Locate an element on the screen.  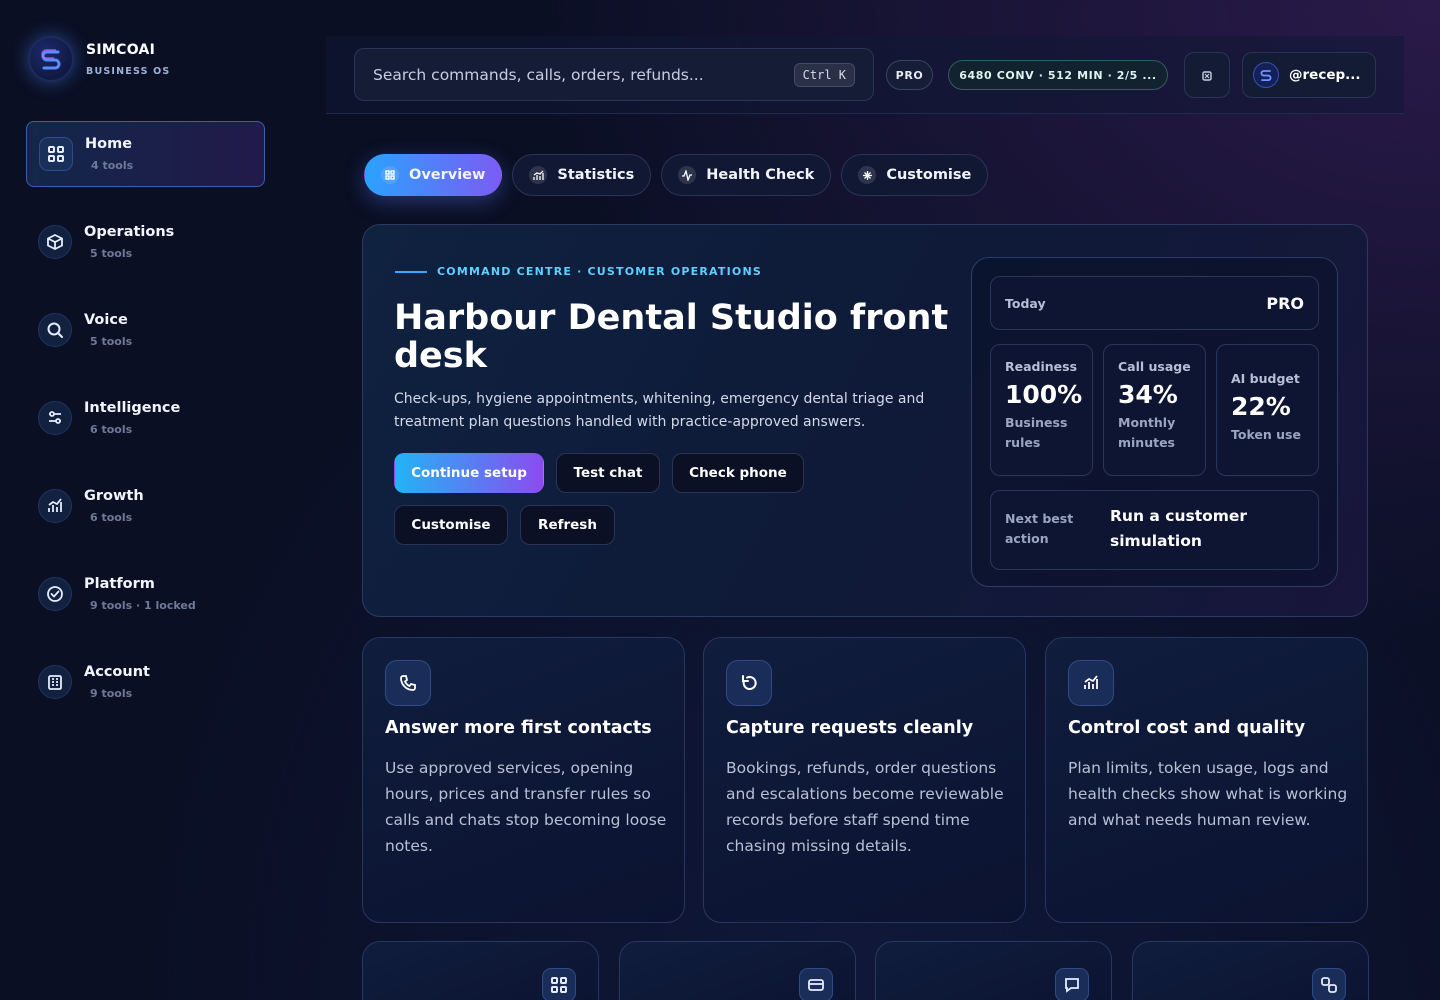
stat-title: AI budget is located at coordinates (1265, 378).